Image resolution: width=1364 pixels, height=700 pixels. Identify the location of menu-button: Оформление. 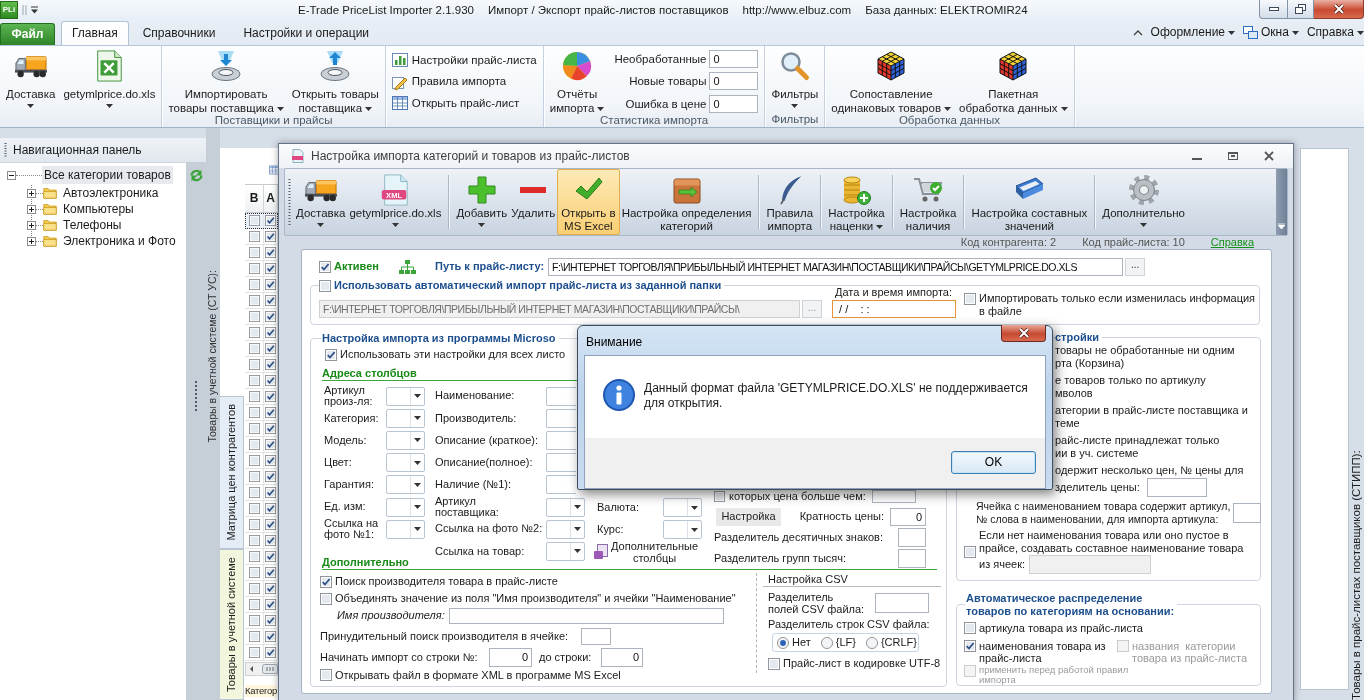
(1193, 32).